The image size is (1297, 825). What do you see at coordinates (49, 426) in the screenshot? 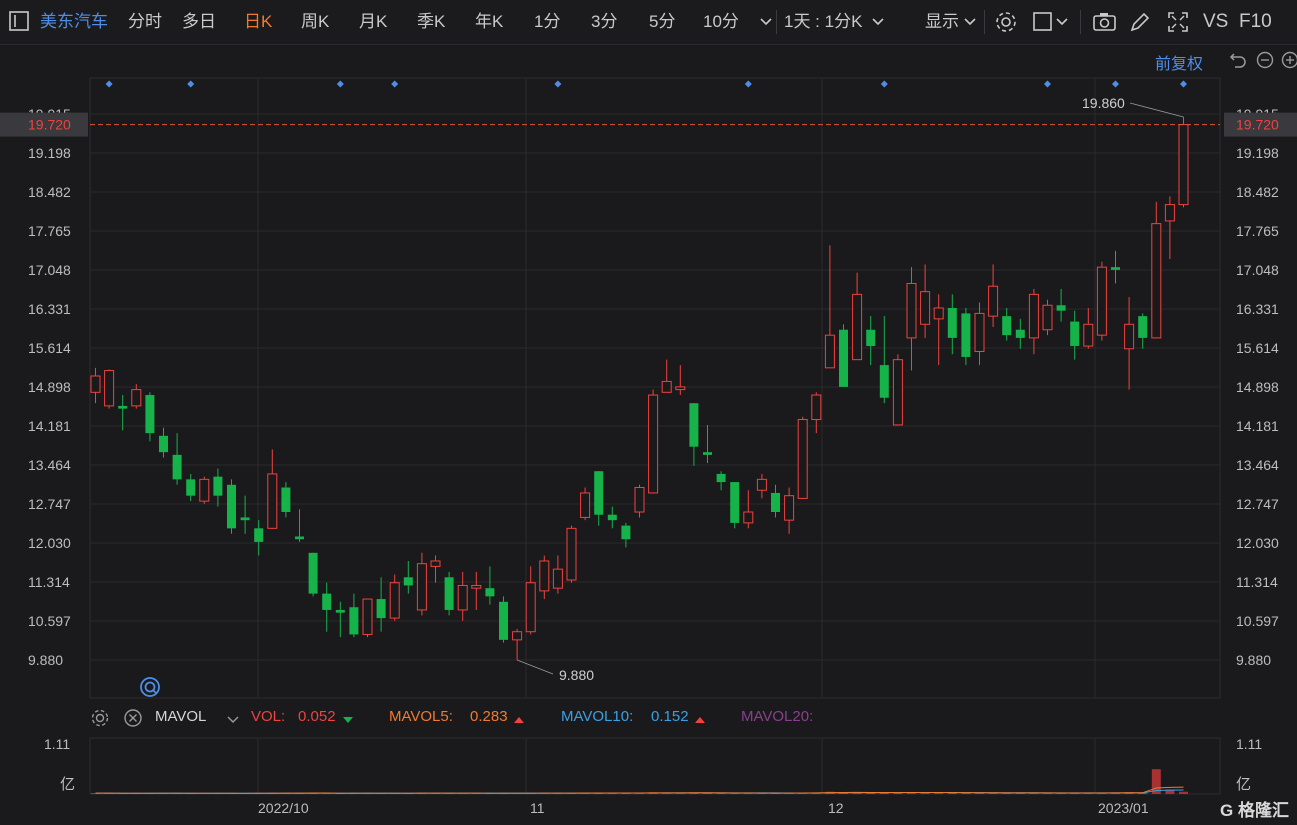
I see `y-tick-label: 14.181` at bounding box center [49, 426].